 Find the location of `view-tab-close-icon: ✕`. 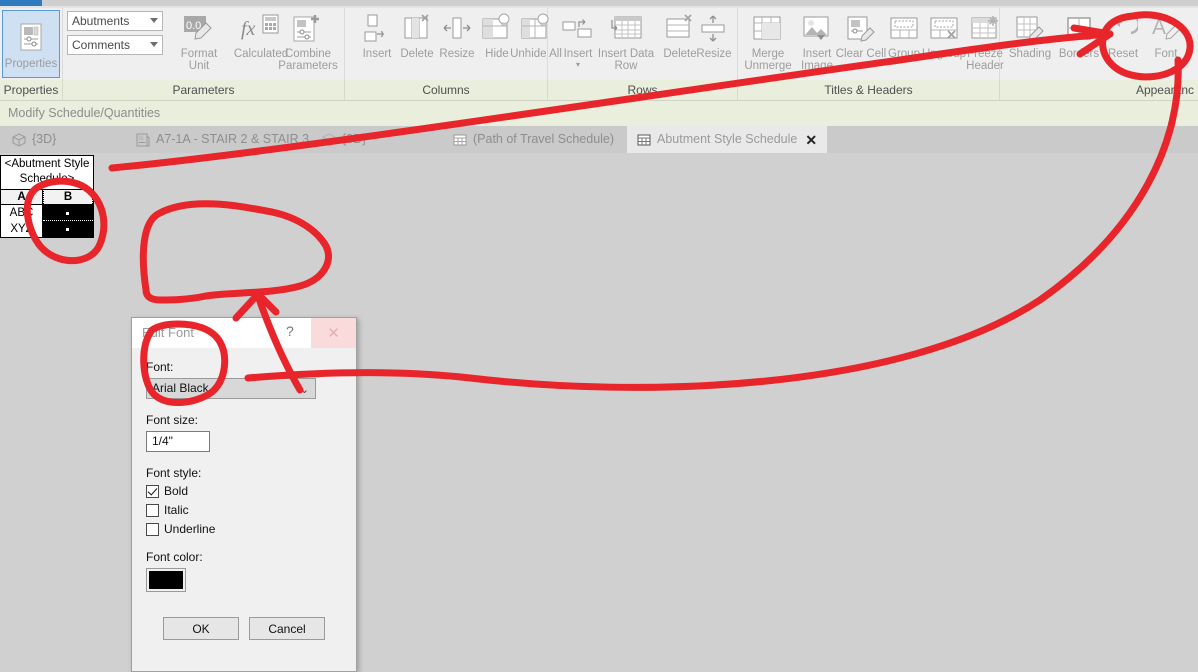

view-tab-close-icon: ✕ is located at coordinates (811, 140).